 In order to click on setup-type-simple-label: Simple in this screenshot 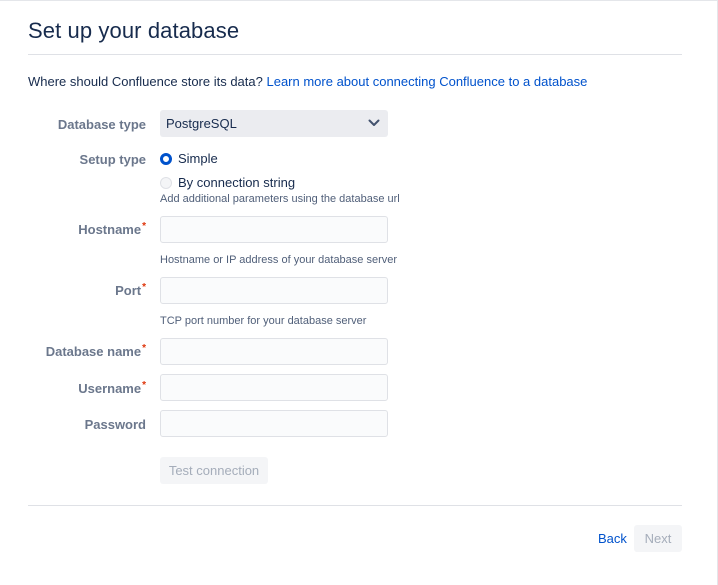, I will do `click(198, 158)`.